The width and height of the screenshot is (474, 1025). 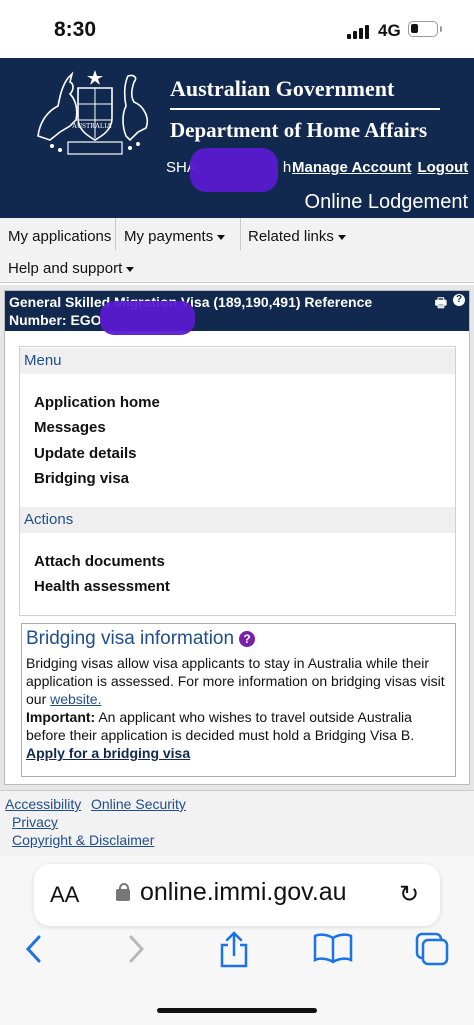 I want to click on logout-link: Logout, so click(x=442, y=167).